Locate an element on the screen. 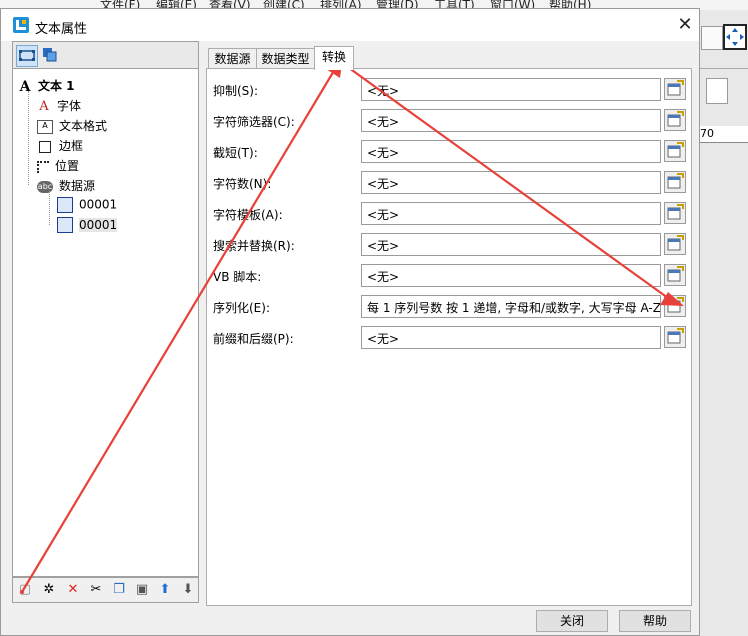 Image resolution: width=748 pixels, height=636 pixels. tree-item-border: 边框 is located at coordinates (60, 145).